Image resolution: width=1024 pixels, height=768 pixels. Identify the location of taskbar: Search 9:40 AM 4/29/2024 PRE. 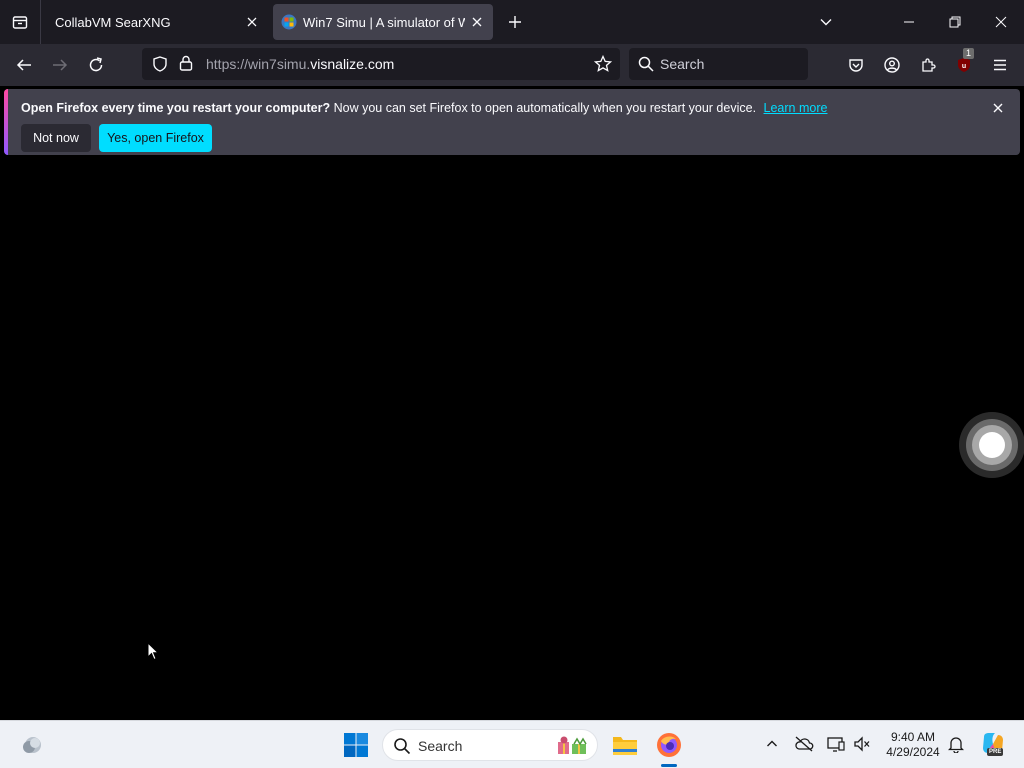
(512, 744).